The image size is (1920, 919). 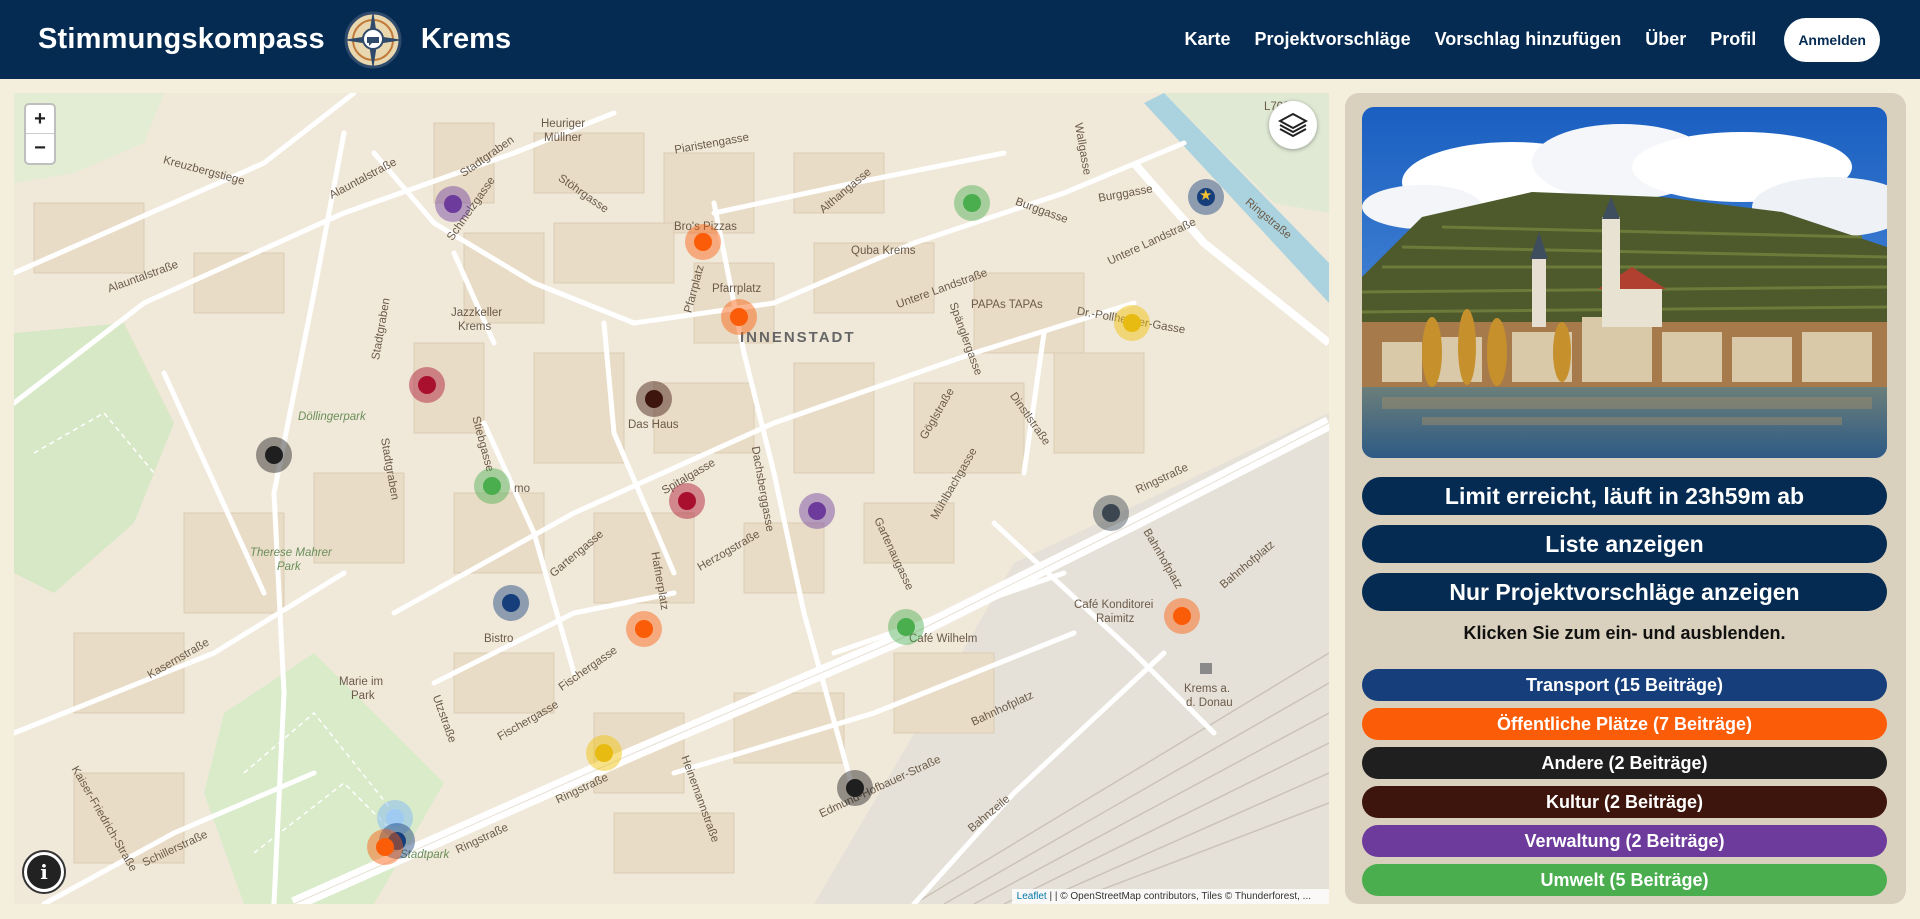 I want to click on show-list-button: Liste anzeigen, so click(x=1624, y=544).